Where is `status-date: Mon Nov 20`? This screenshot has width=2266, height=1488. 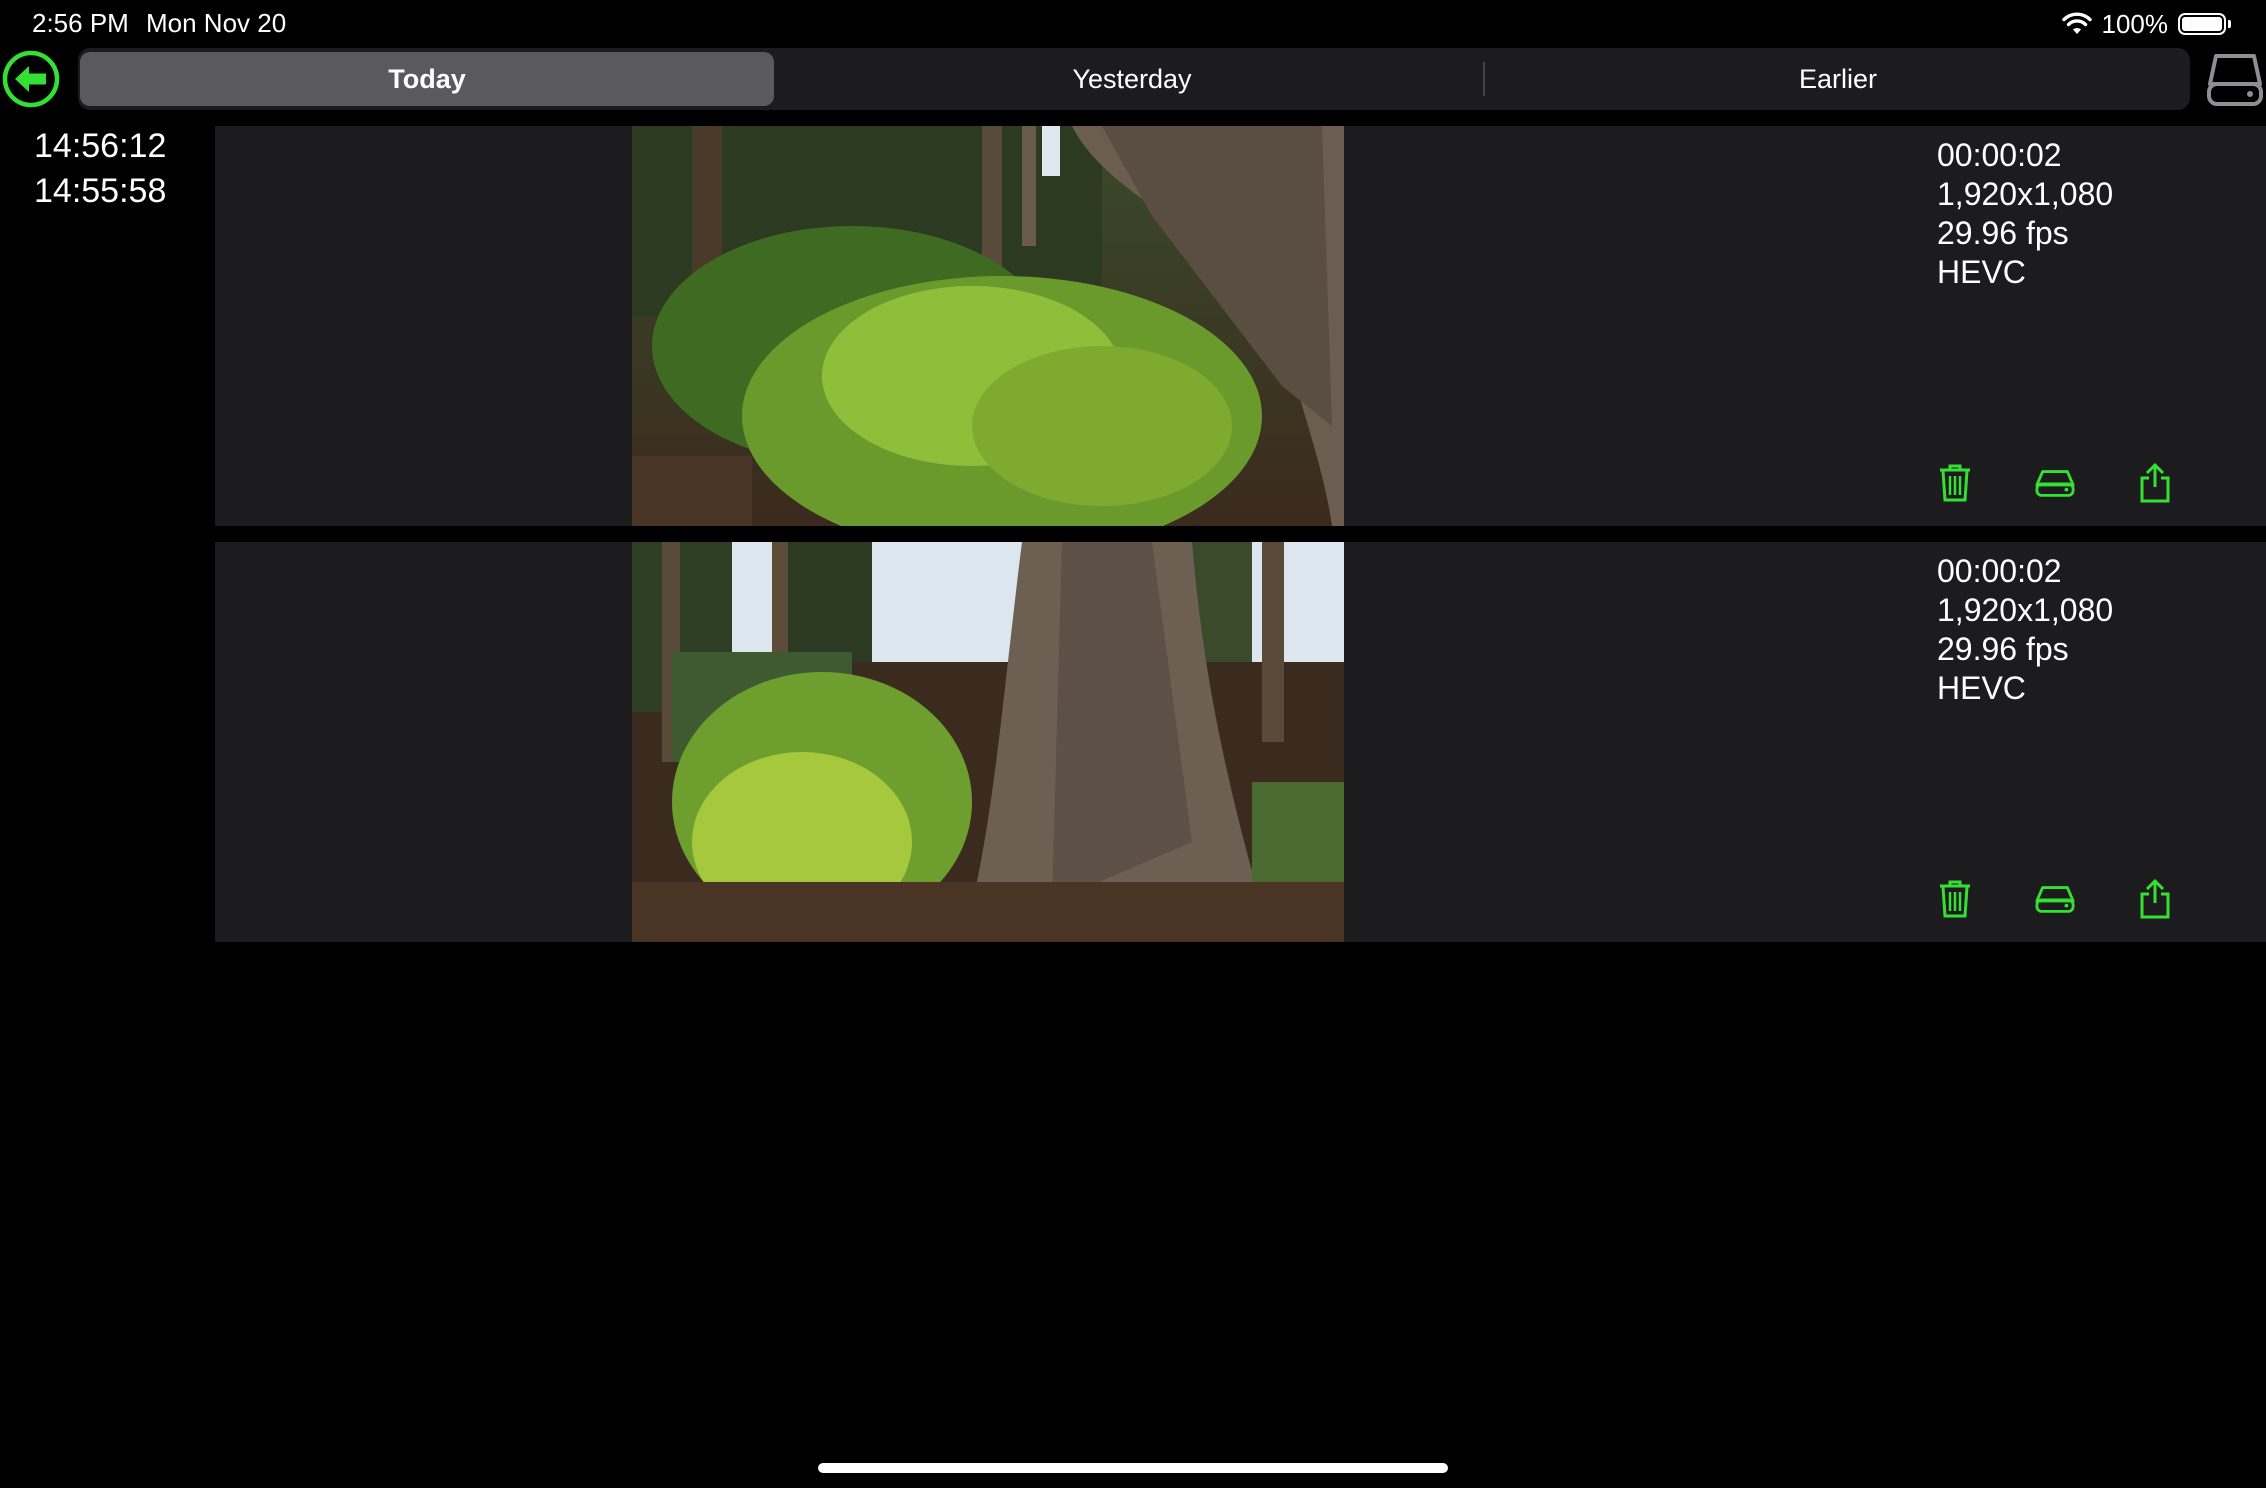
status-date: Mon Nov 20 is located at coordinates (216, 23).